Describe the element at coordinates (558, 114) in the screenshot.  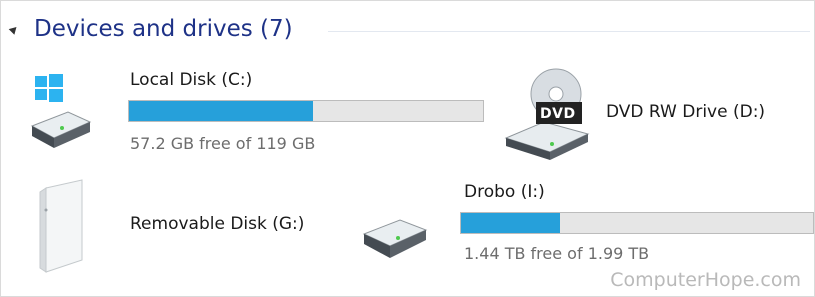
I see `dvd-badge: DVD` at that location.